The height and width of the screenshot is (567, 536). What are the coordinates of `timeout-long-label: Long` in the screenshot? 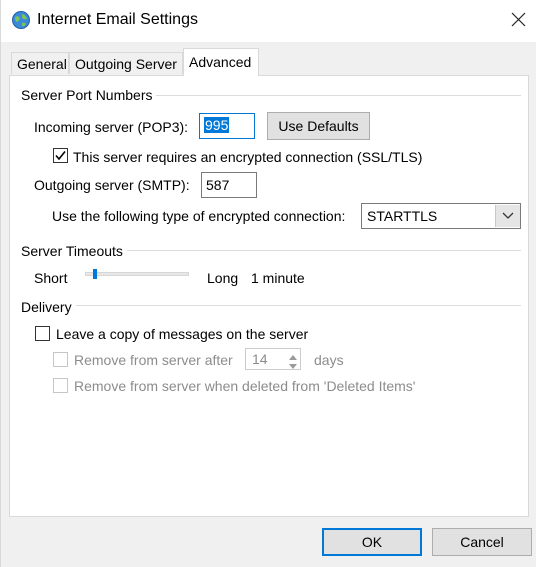 It's located at (223, 278).